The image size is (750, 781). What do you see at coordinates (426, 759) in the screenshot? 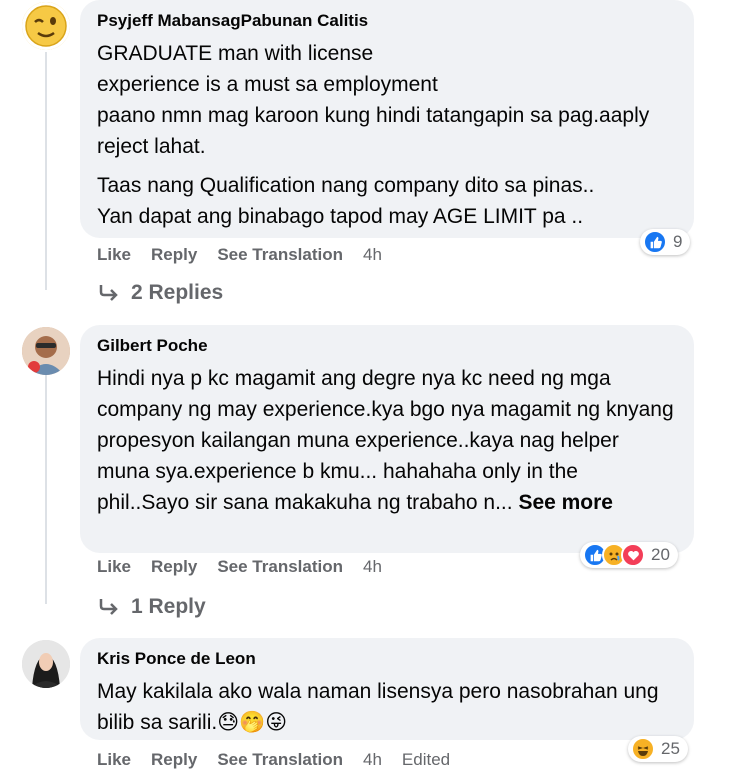
I see `edited-label: Edited` at bounding box center [426, 759].